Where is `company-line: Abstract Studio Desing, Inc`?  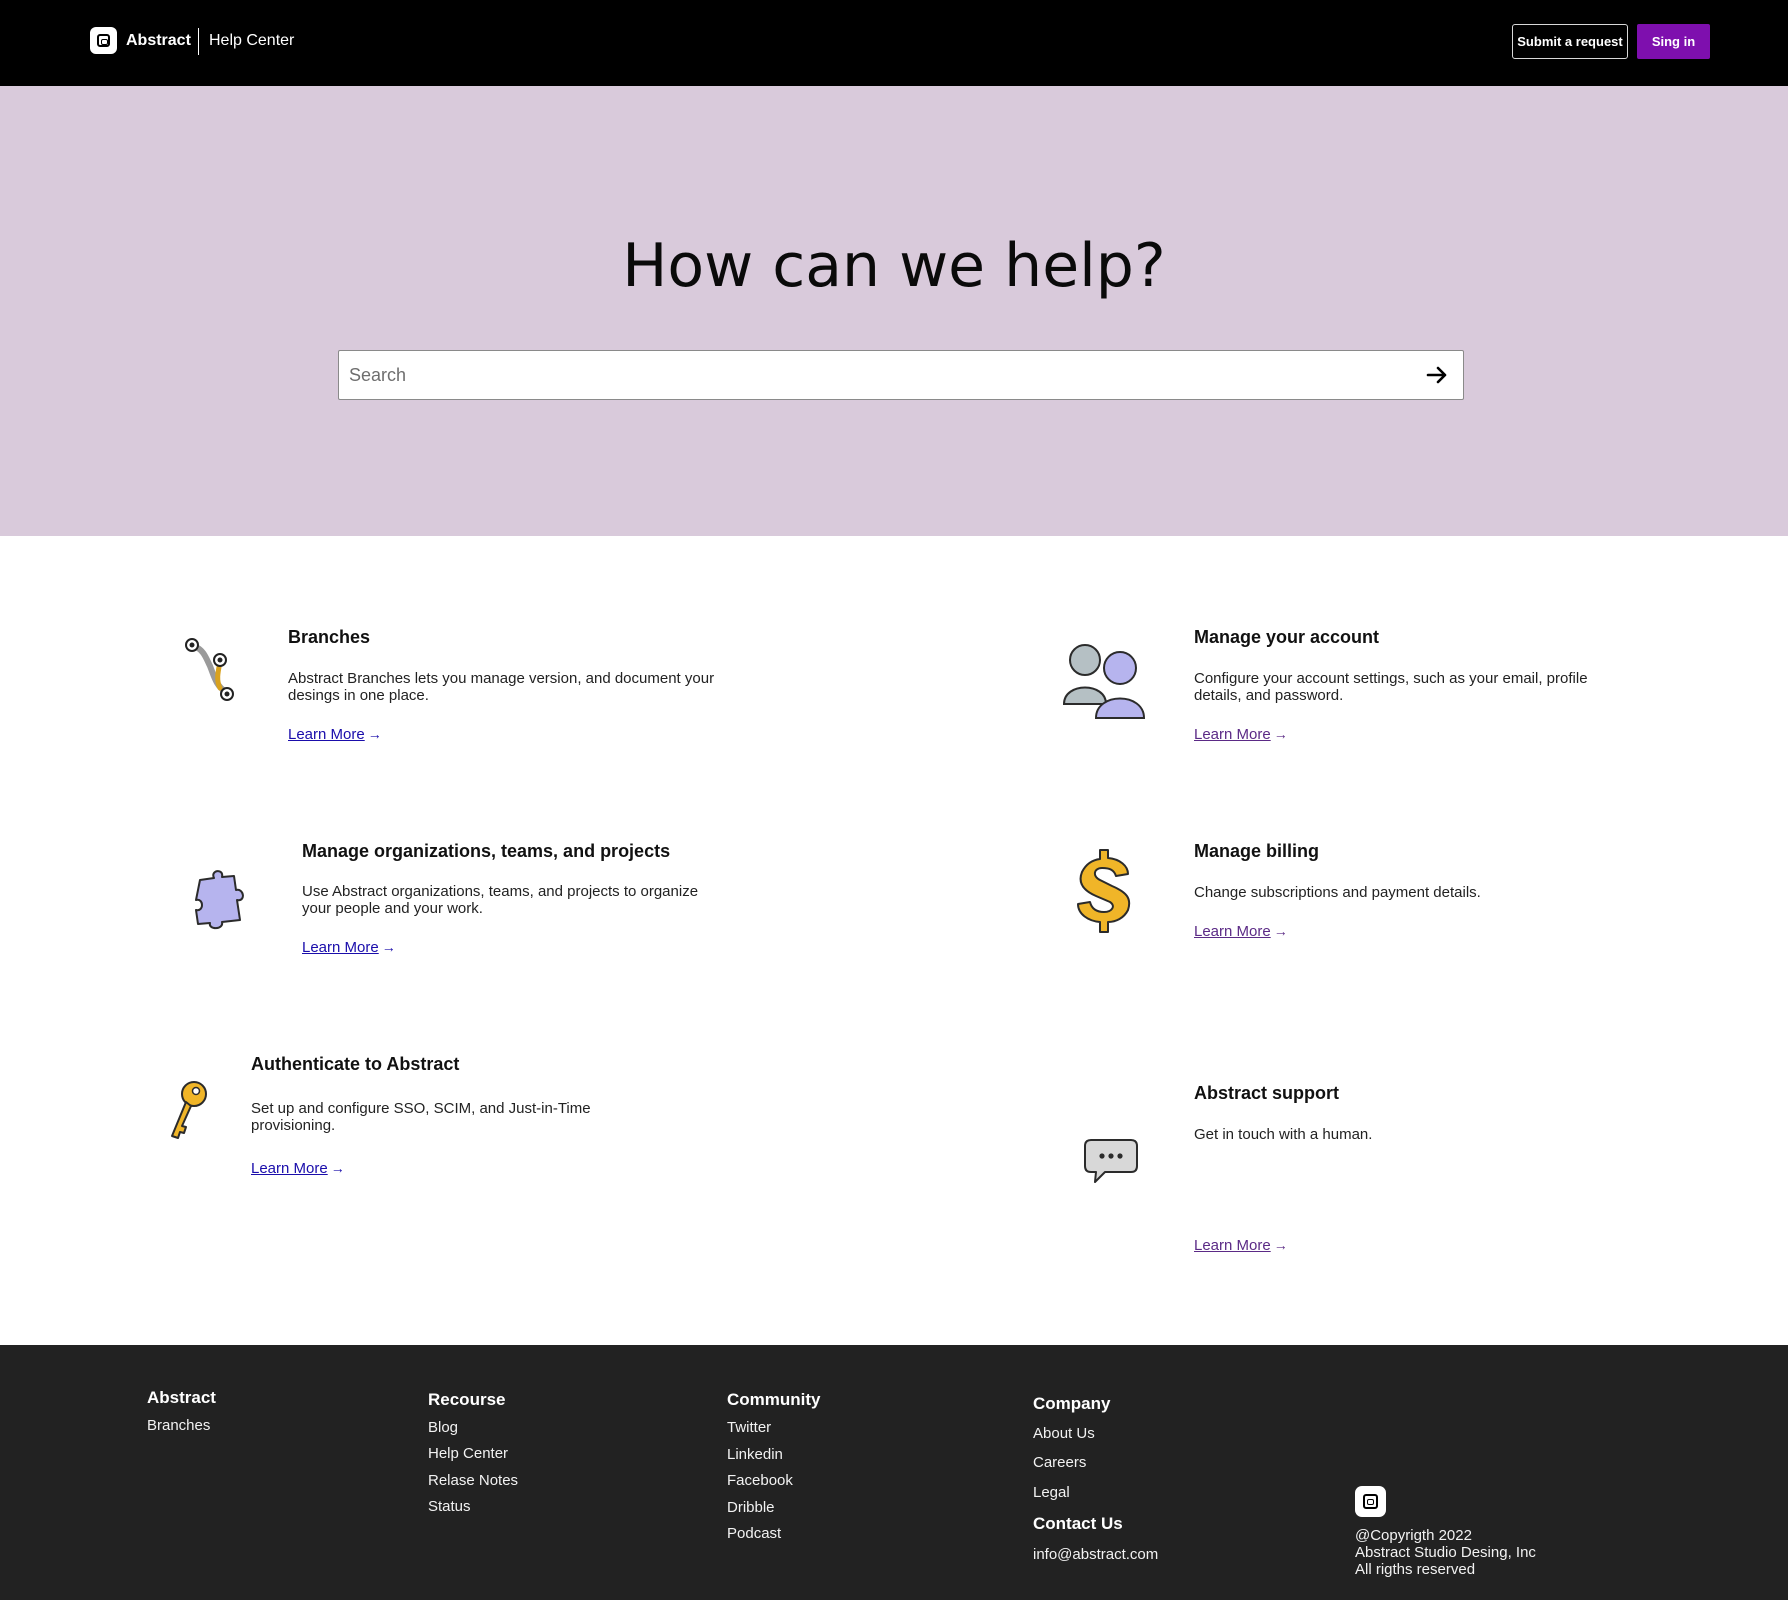
company-line: Abstract Studio Desing, Inc is located at coordinates (1445, 1552).